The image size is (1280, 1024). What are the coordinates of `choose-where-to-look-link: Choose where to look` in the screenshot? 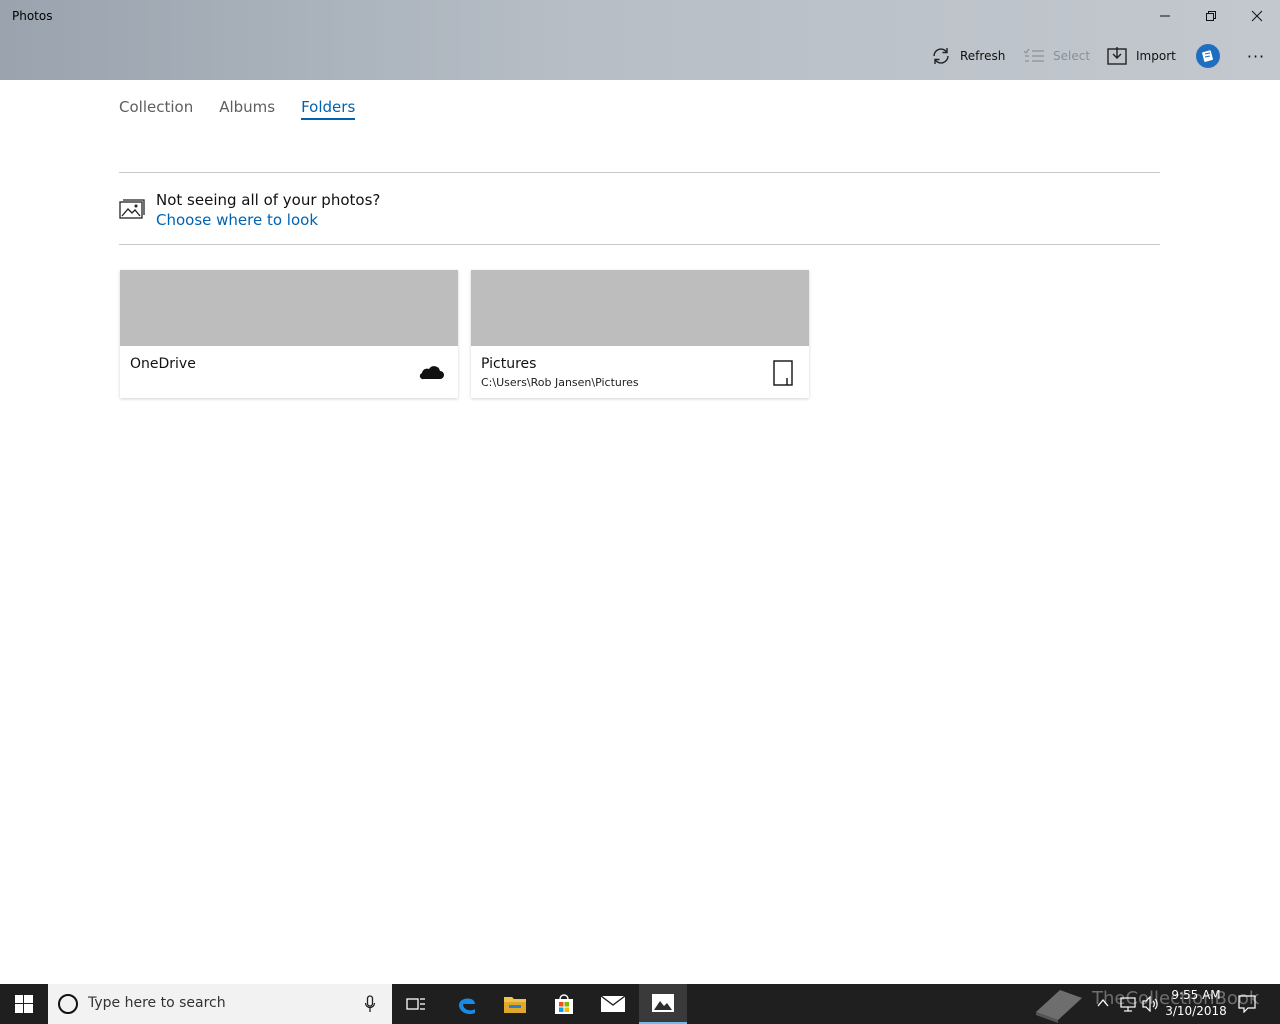 It's located at (237, 220).